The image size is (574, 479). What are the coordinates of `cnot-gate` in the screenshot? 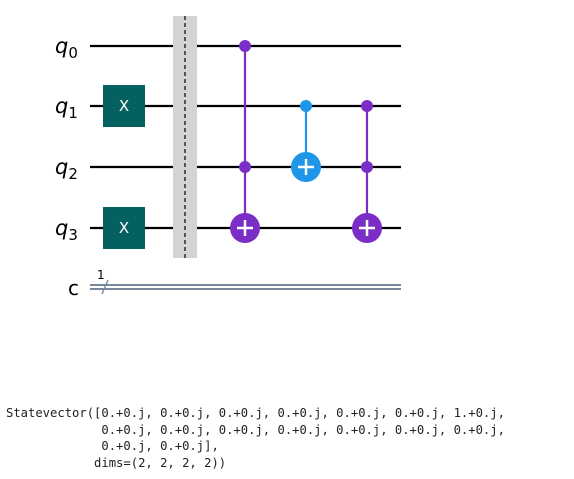 It's located at (306, 141).